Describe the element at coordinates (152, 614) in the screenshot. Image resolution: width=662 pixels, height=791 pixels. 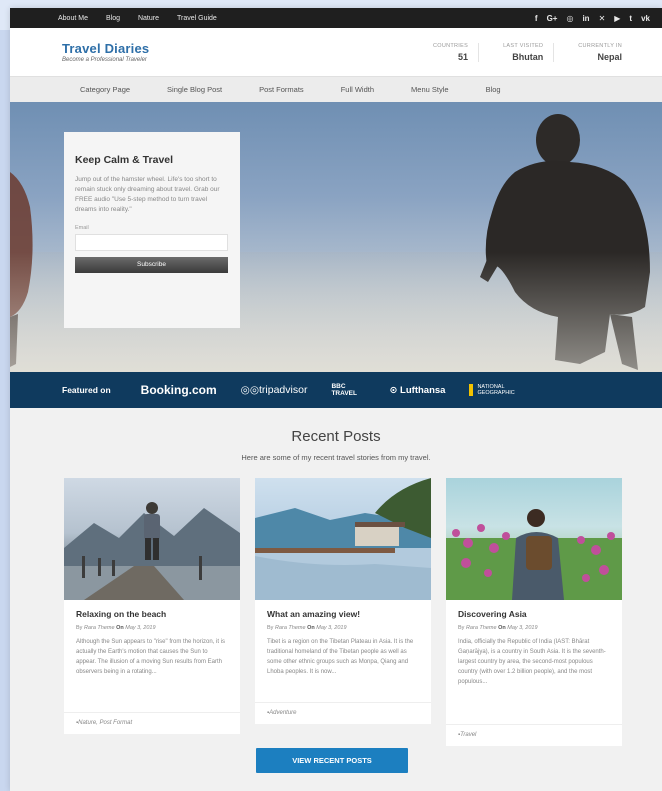
I see `post-title: Relaxing on the beach` at that location.